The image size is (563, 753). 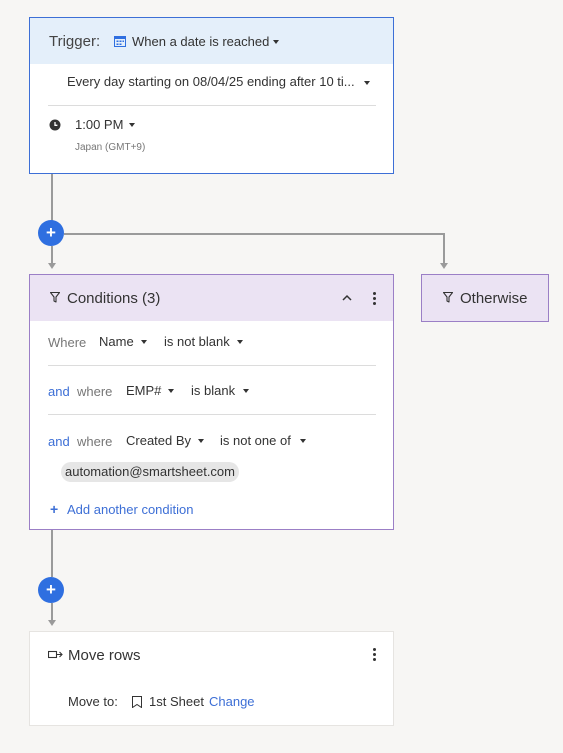 I want to click on trigger-label: Trigger:, so click(x=75, y=41).